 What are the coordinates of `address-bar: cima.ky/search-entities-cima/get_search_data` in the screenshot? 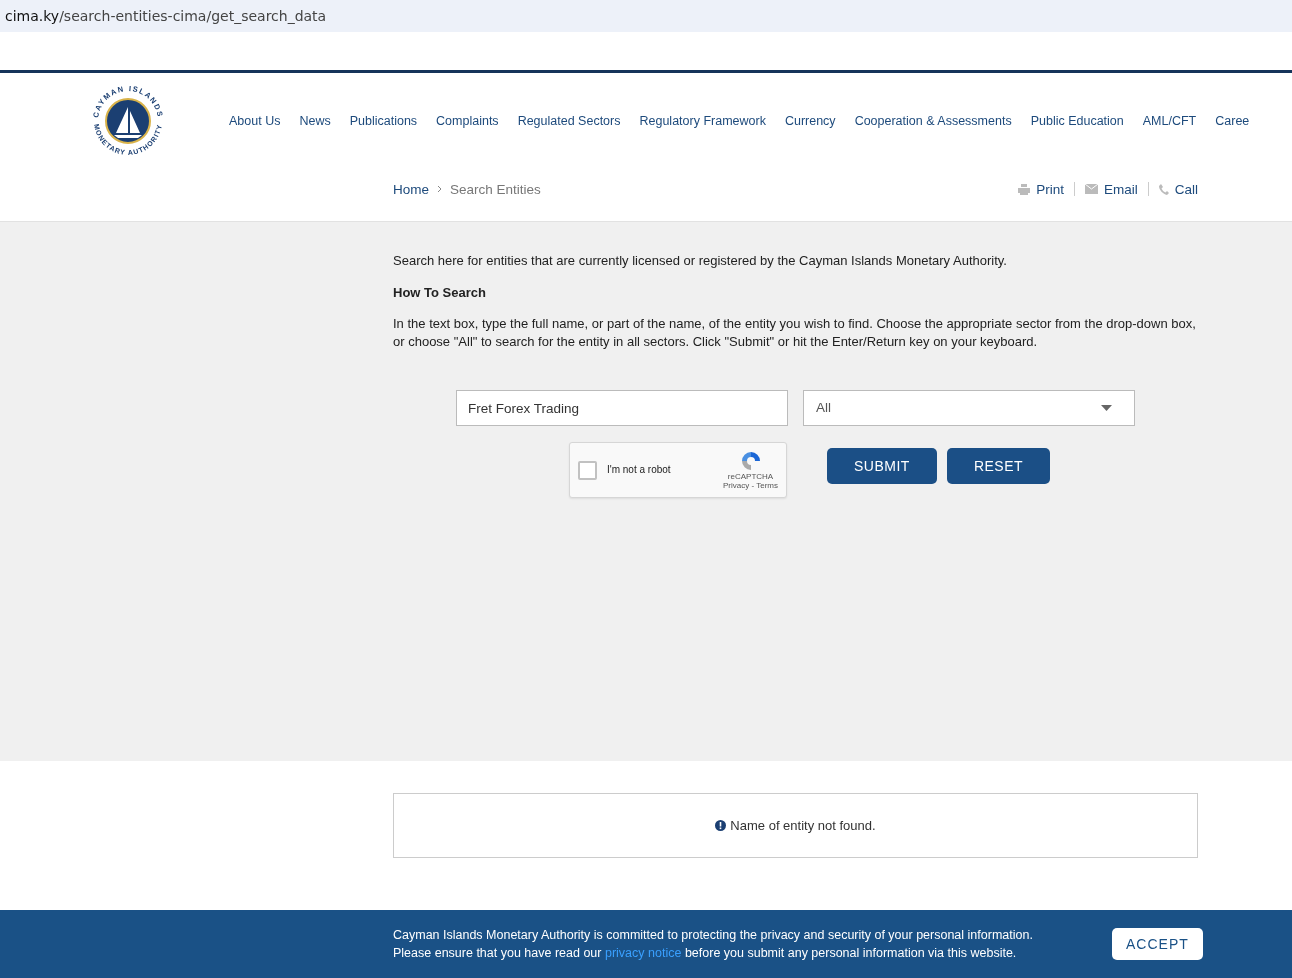 It's located at (646, 16).